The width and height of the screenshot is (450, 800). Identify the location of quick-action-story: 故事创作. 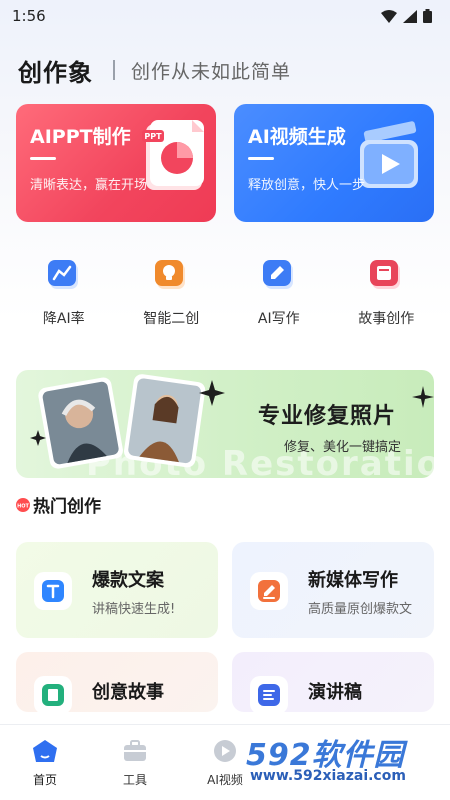
(386, 294).